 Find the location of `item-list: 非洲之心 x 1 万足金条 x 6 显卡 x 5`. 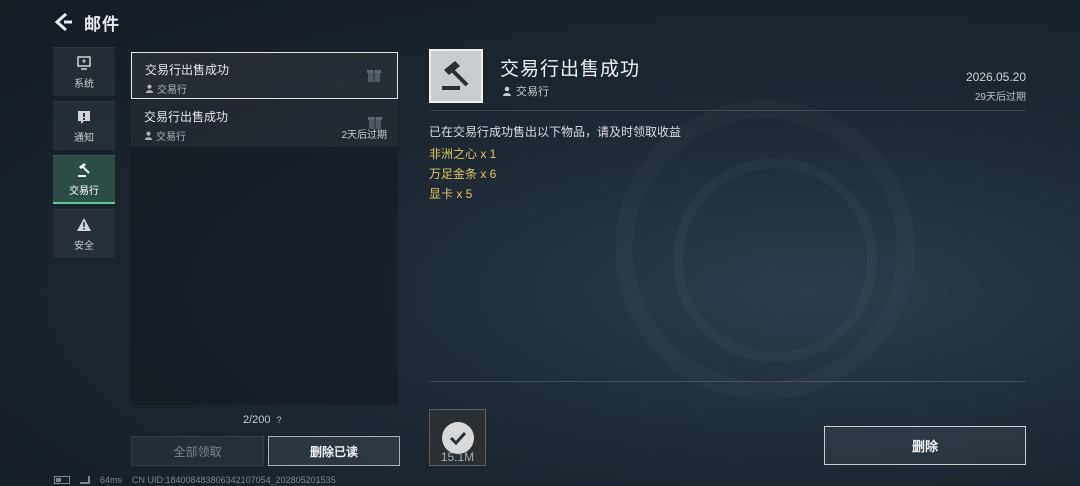

item-list: 非洲之心 x 1 万足金条 x 6 显卡 x 5 is located at coordinates (462, 174).